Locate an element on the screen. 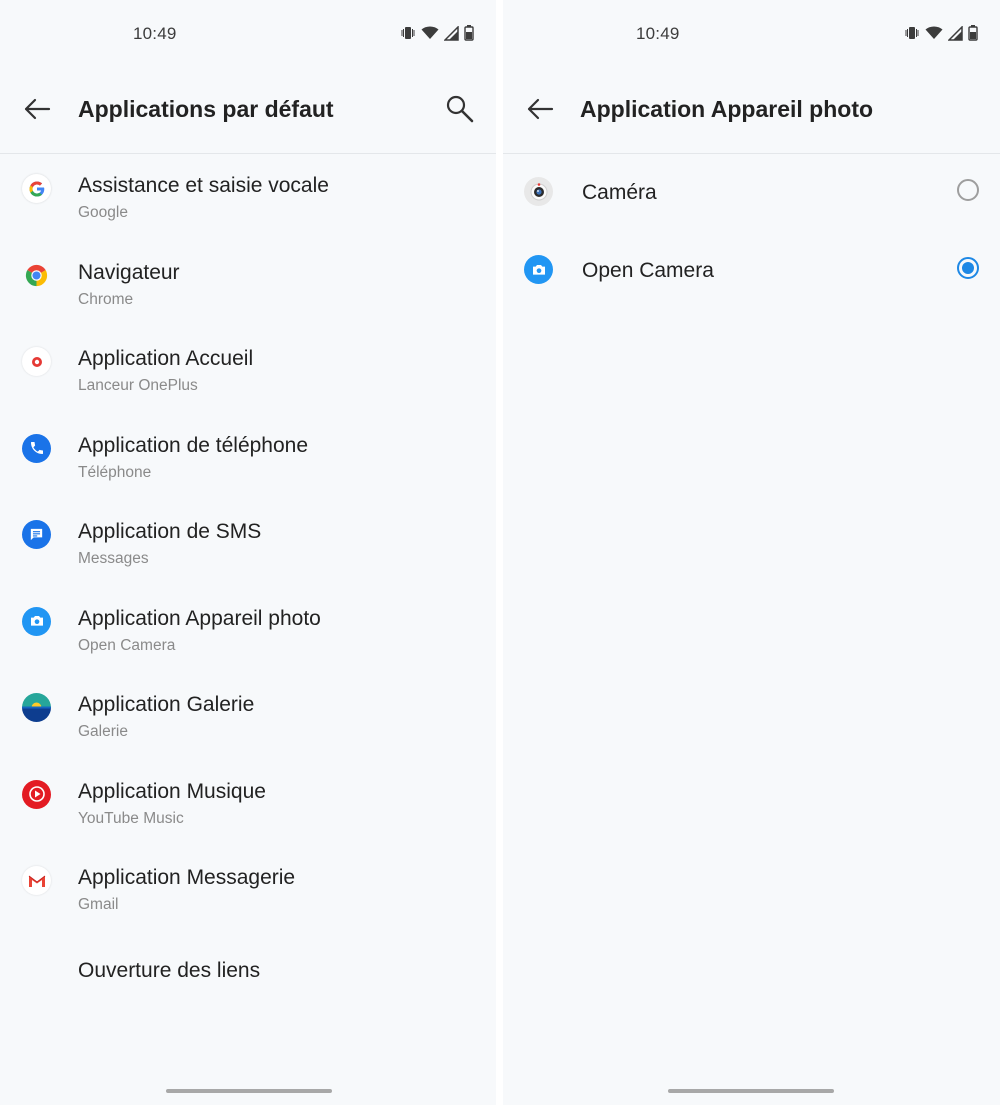  list-item-title: Ouverture des liens is located at coordinates (169, 970).